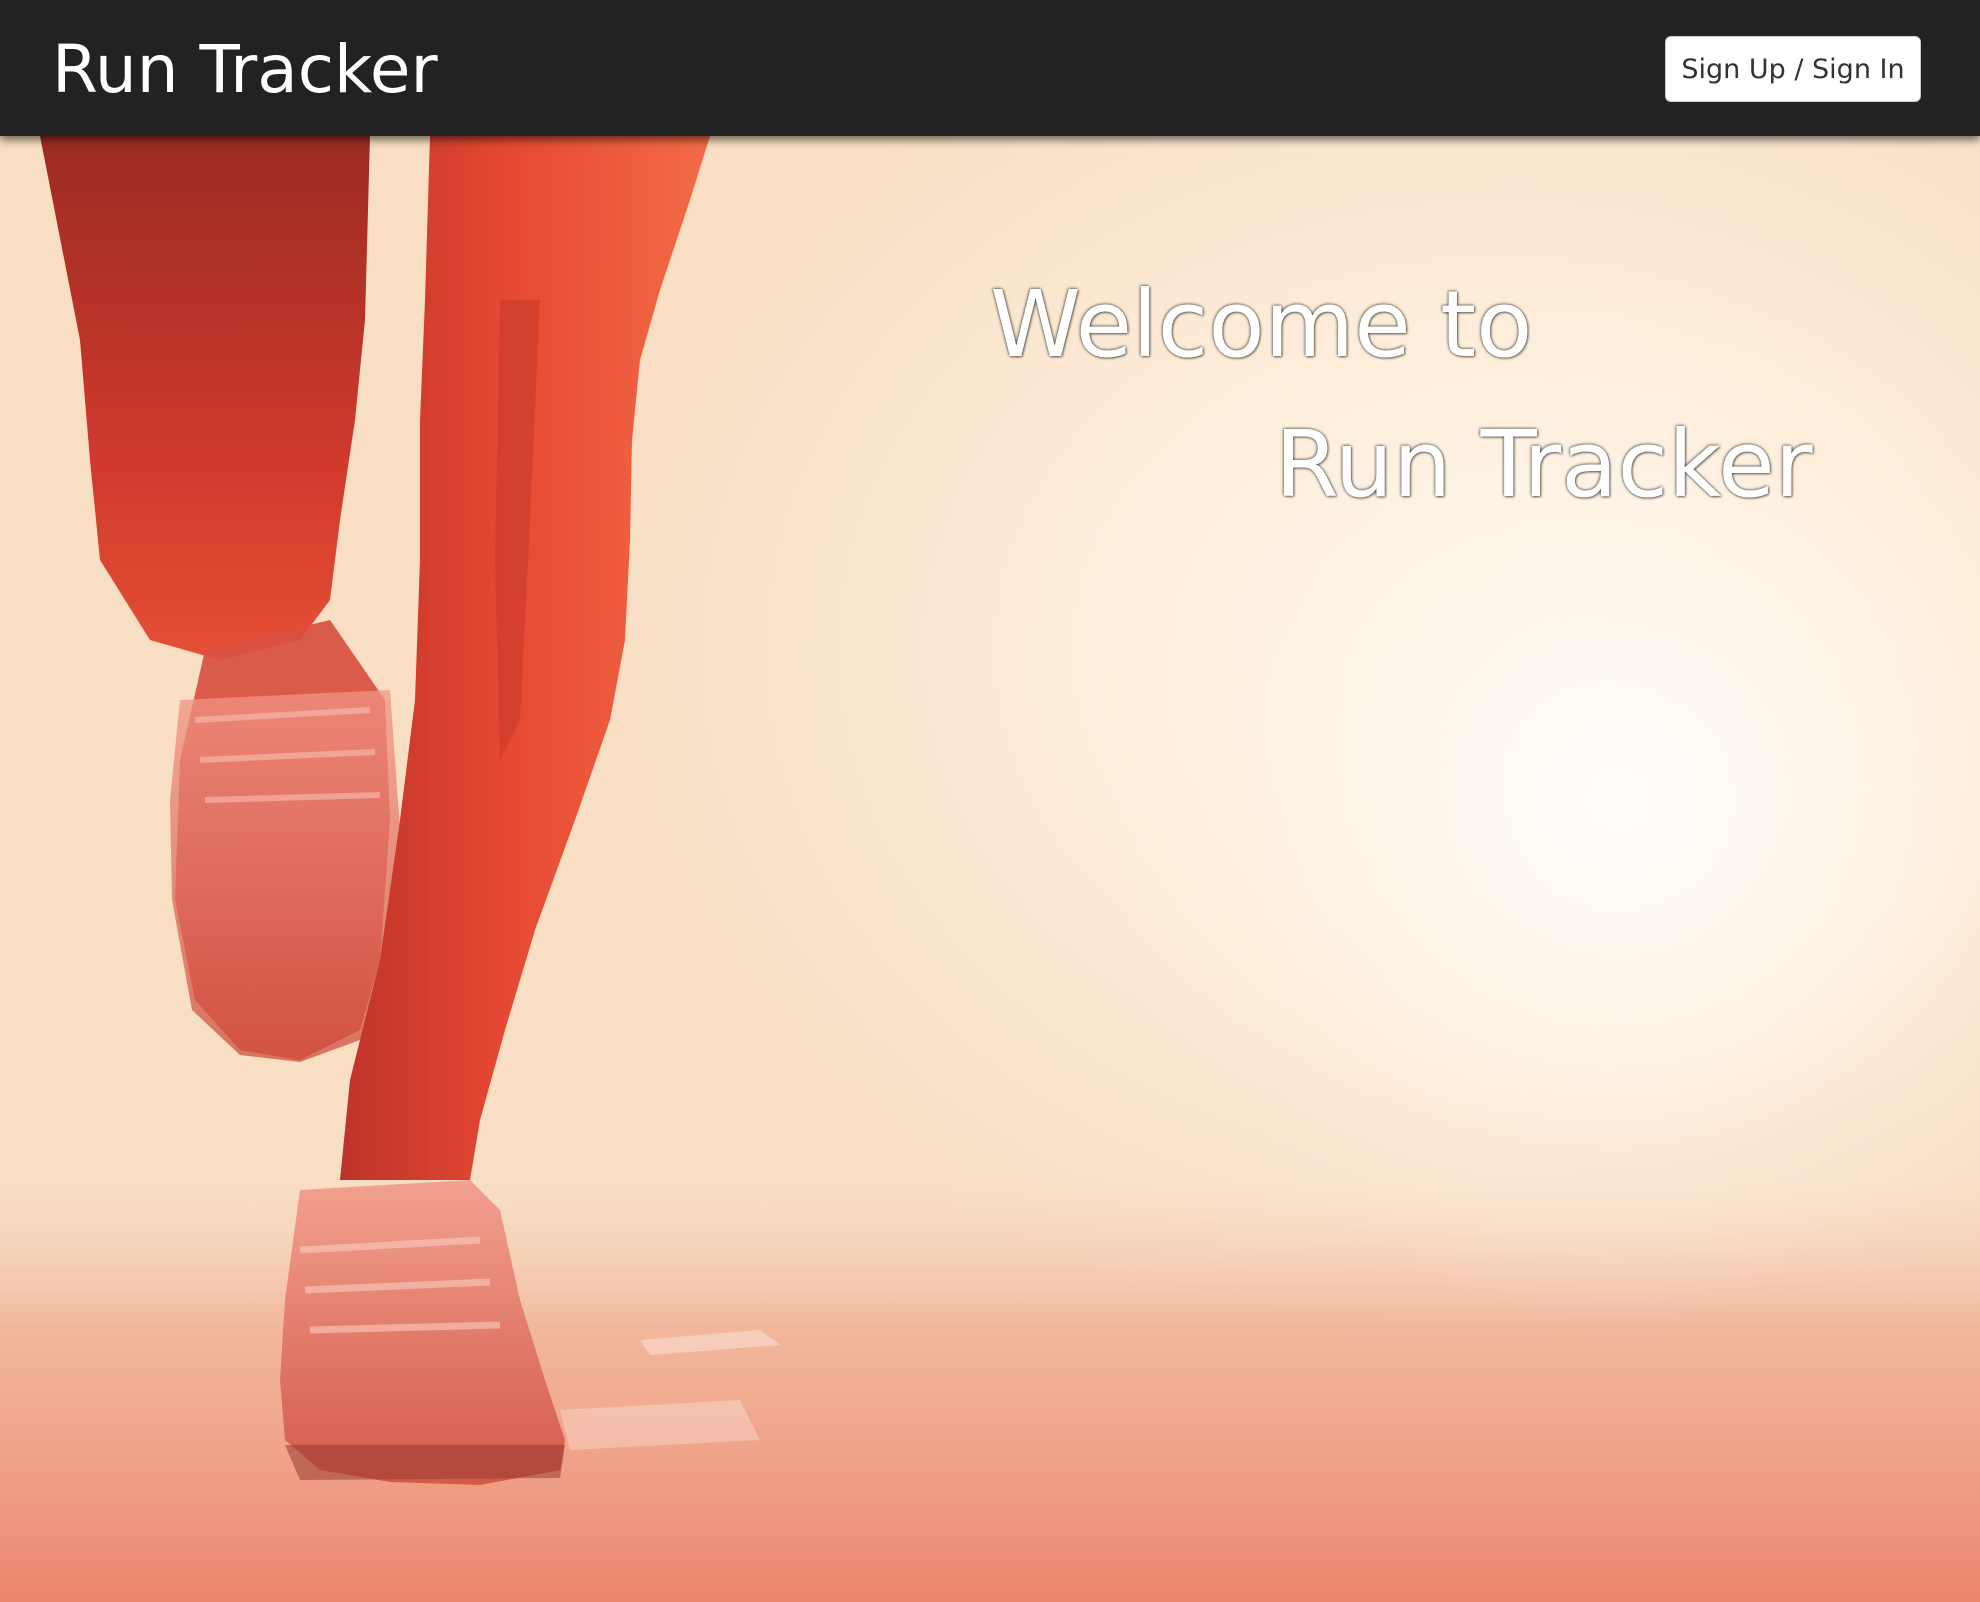  Describe the element at coordinates (990, 68) in the screenshot. I see `top-navbar: Run Tracker Sign Up / Sign In` at that location.